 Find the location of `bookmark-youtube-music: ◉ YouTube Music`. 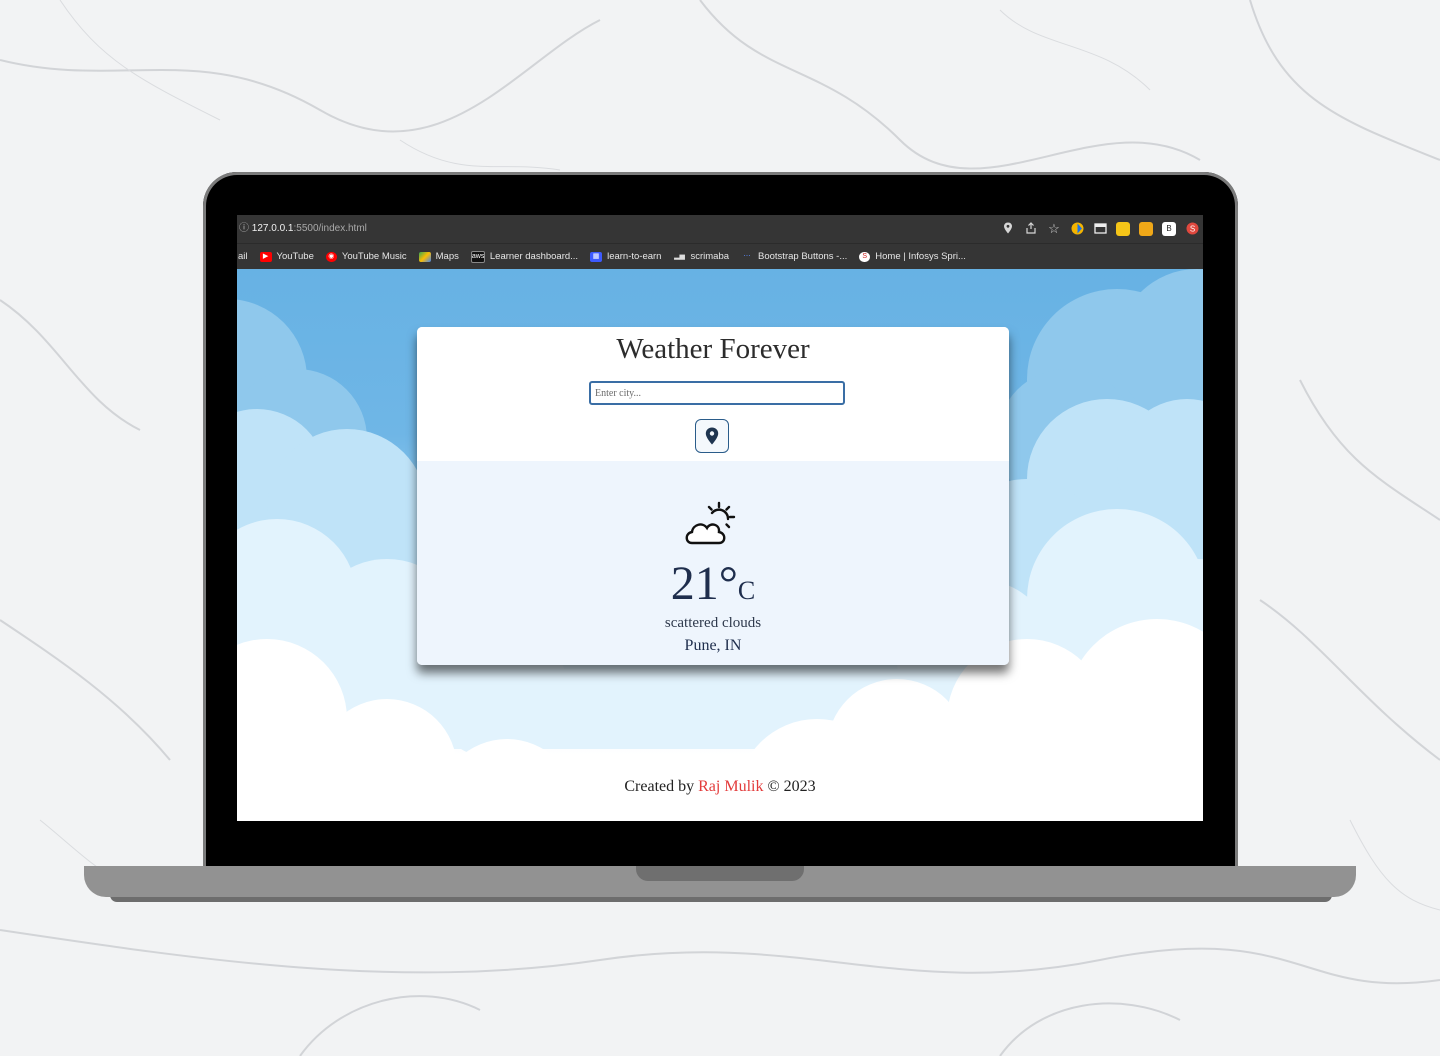

bookmark-youtube-music: ◉ YouTube Music is located at coordinates (366, 256).